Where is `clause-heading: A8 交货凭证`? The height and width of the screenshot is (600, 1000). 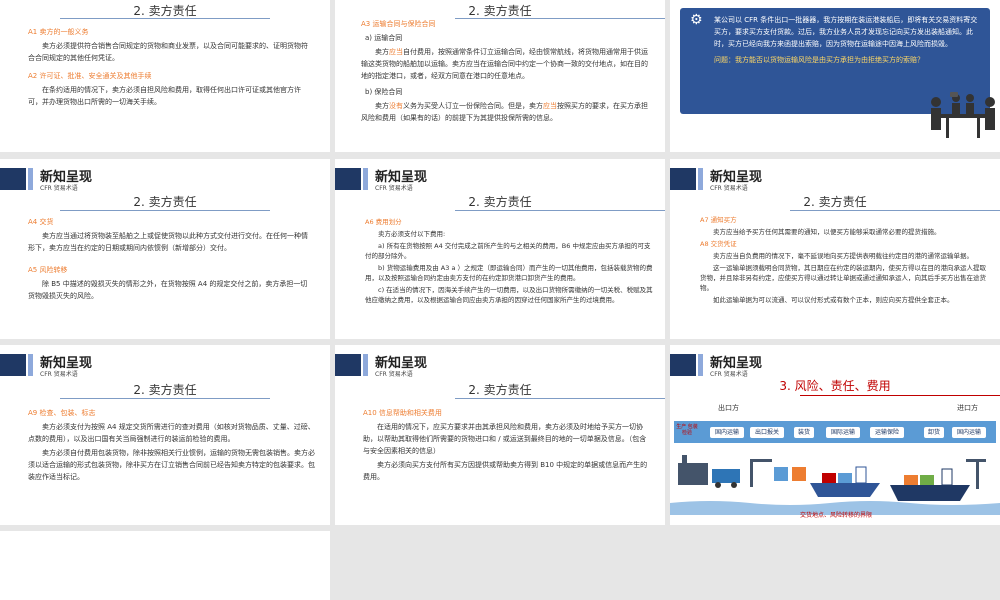
clause-heading: A8 交货凭证 is located at coordinates (718, 244).